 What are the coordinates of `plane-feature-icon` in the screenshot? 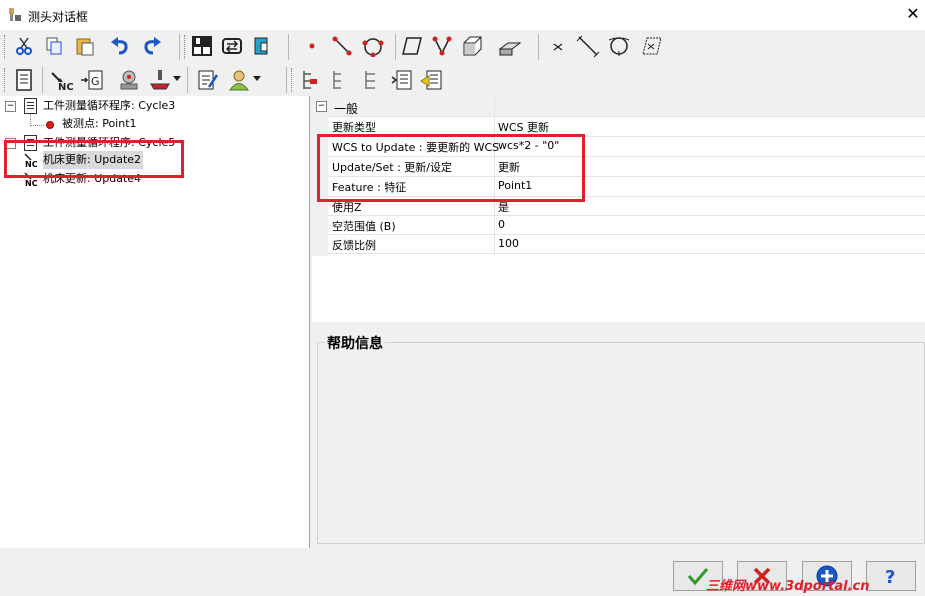 It's located at (412, 46).